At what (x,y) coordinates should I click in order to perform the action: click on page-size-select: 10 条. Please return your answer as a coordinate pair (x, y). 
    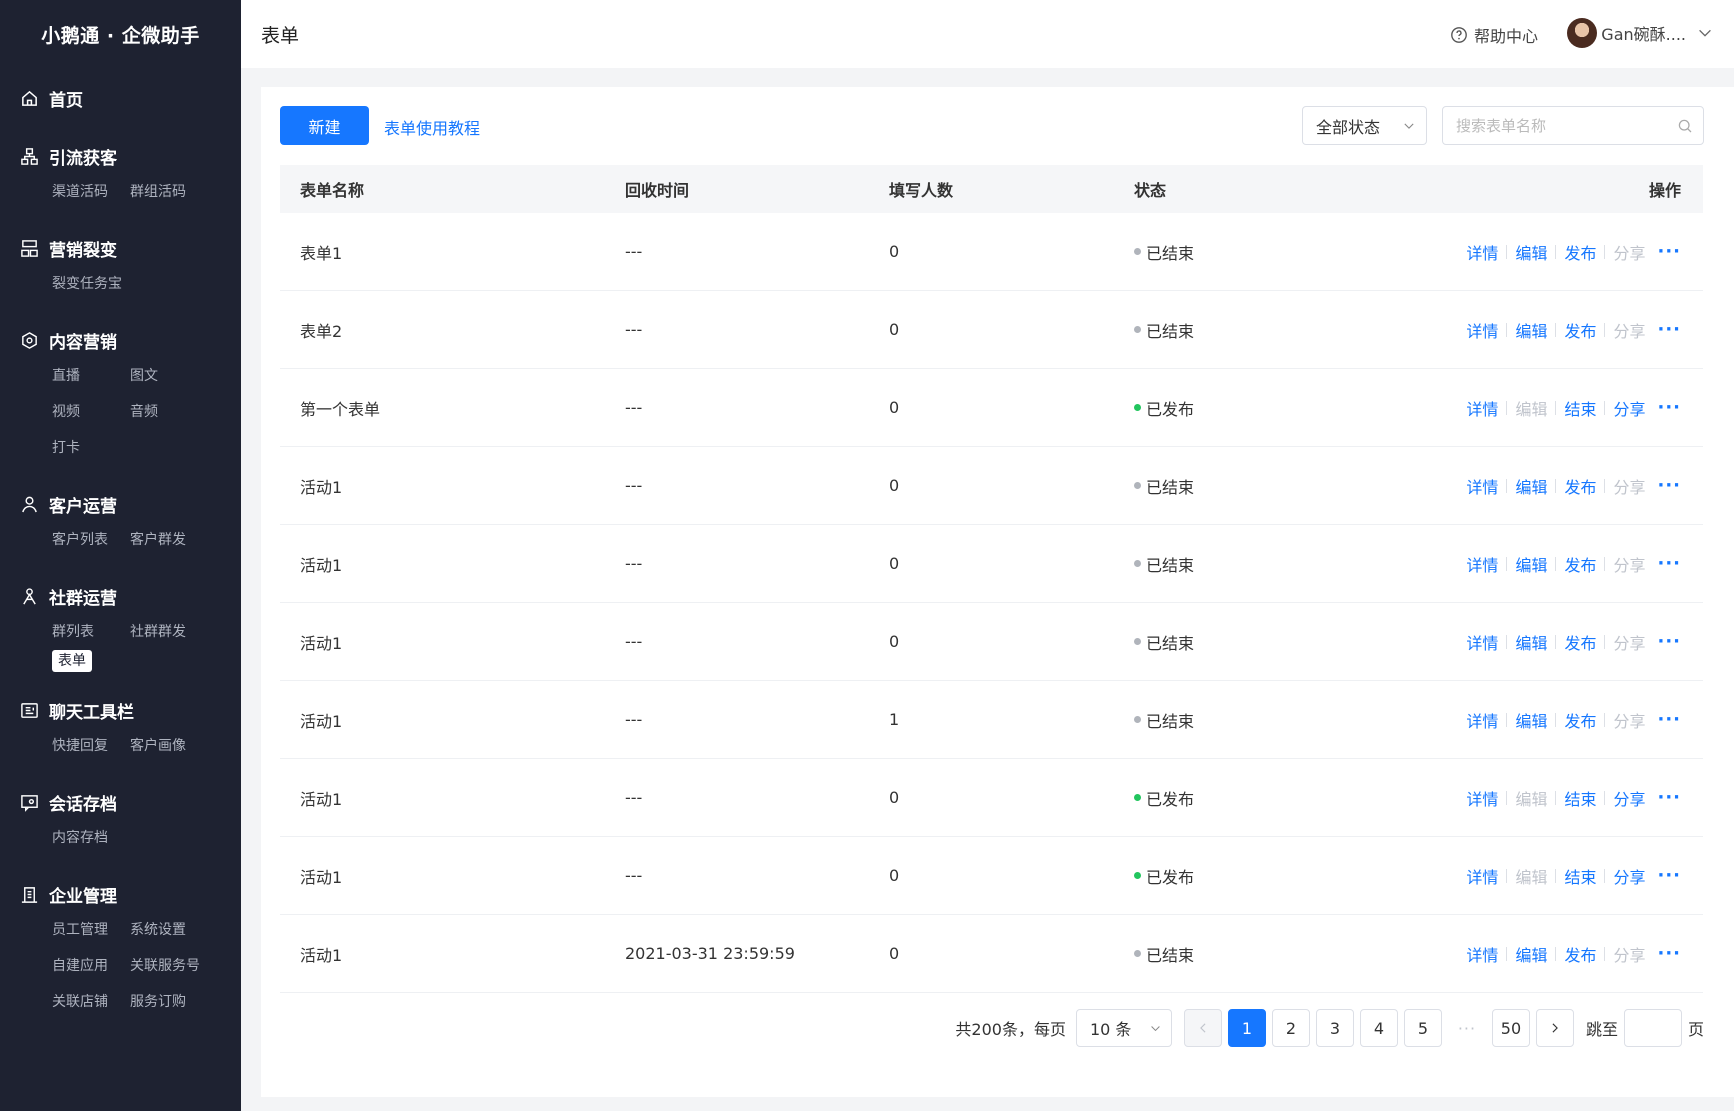
    Looking at the image, I should click on (1123, 1028).